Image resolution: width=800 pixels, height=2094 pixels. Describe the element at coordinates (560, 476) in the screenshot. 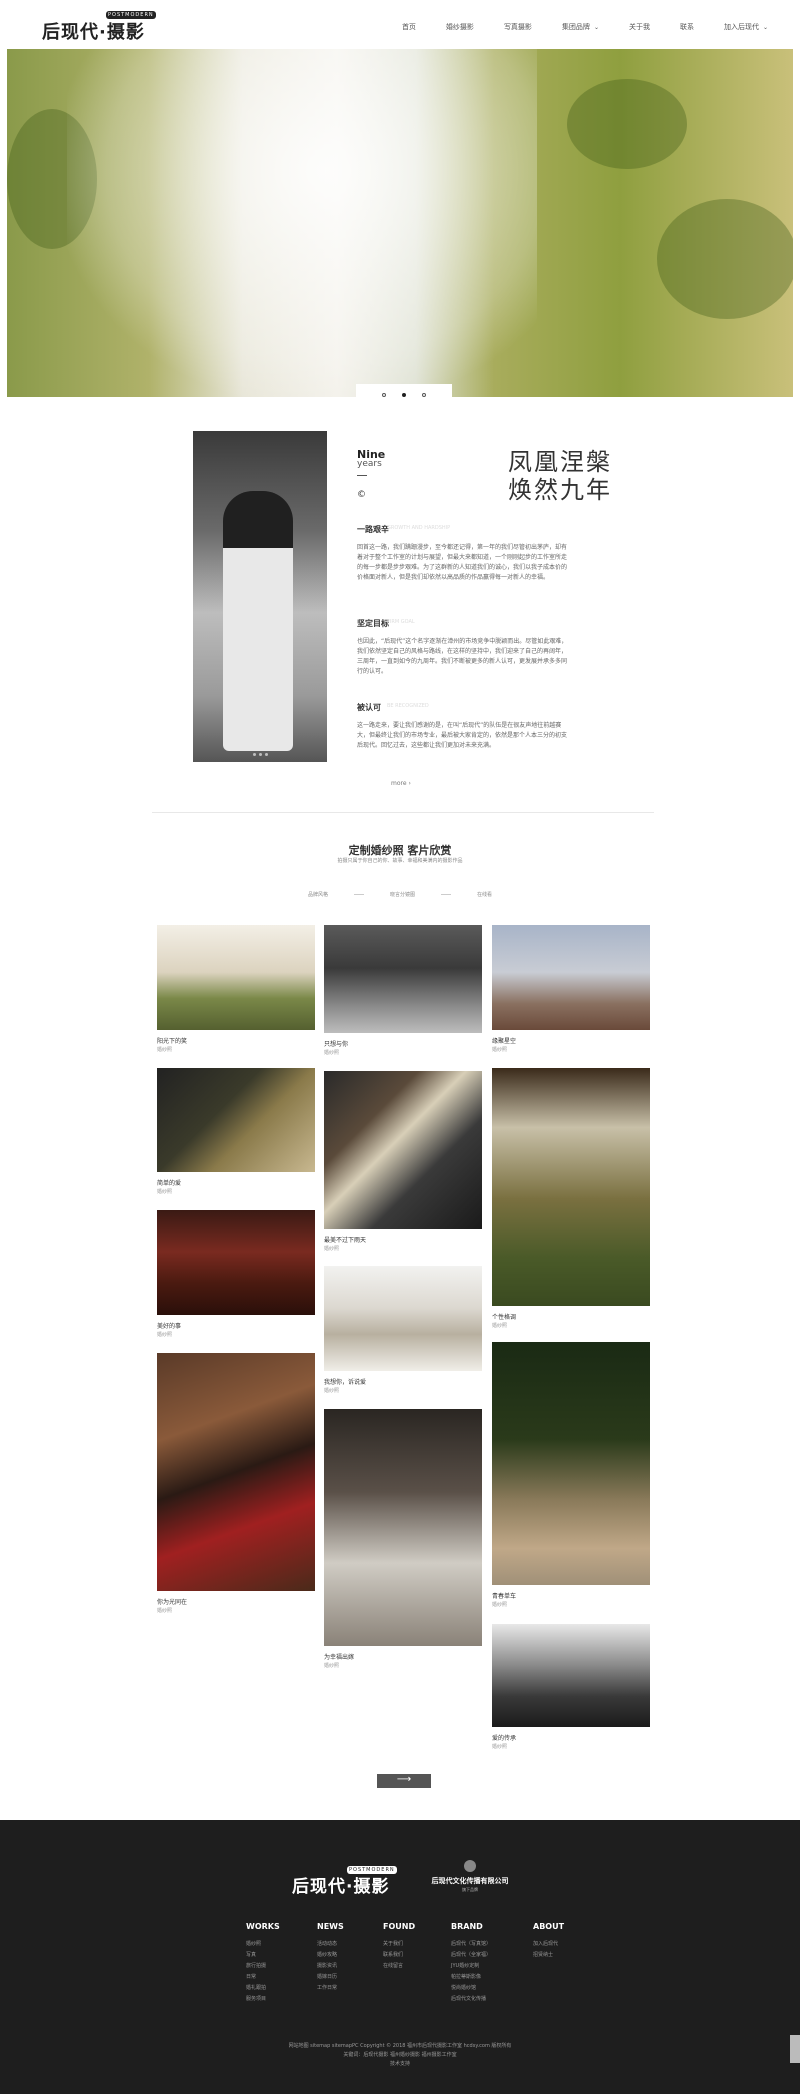

I see `about-title: 凤凰涅槃 焕然九年` at that location.